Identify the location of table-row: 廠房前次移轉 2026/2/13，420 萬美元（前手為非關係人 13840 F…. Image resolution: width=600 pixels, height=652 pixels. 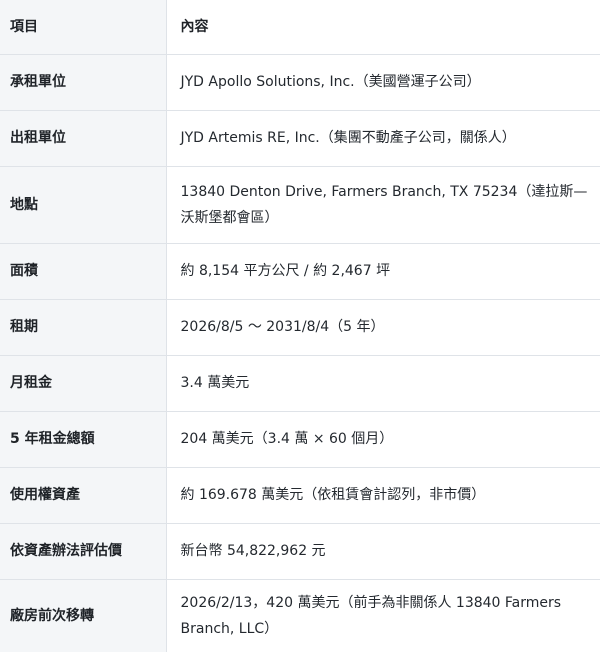
(300, 615).